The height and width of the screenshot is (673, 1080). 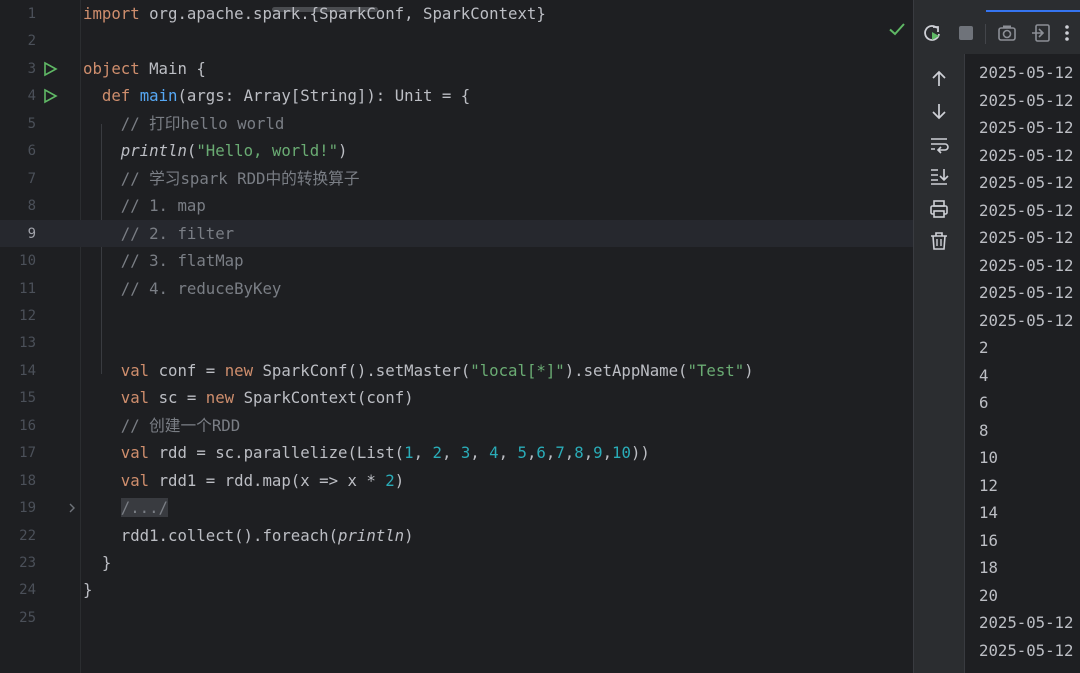 What do you see at coordinates (939, 111) in the screenshot?
I see `down-arrow-icon` at bounding box center [939, 111].